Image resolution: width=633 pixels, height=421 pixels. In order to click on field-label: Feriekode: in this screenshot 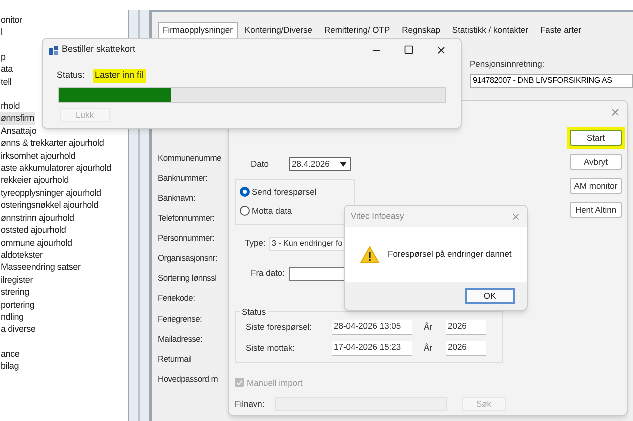, I will do `click(177, 299)`.